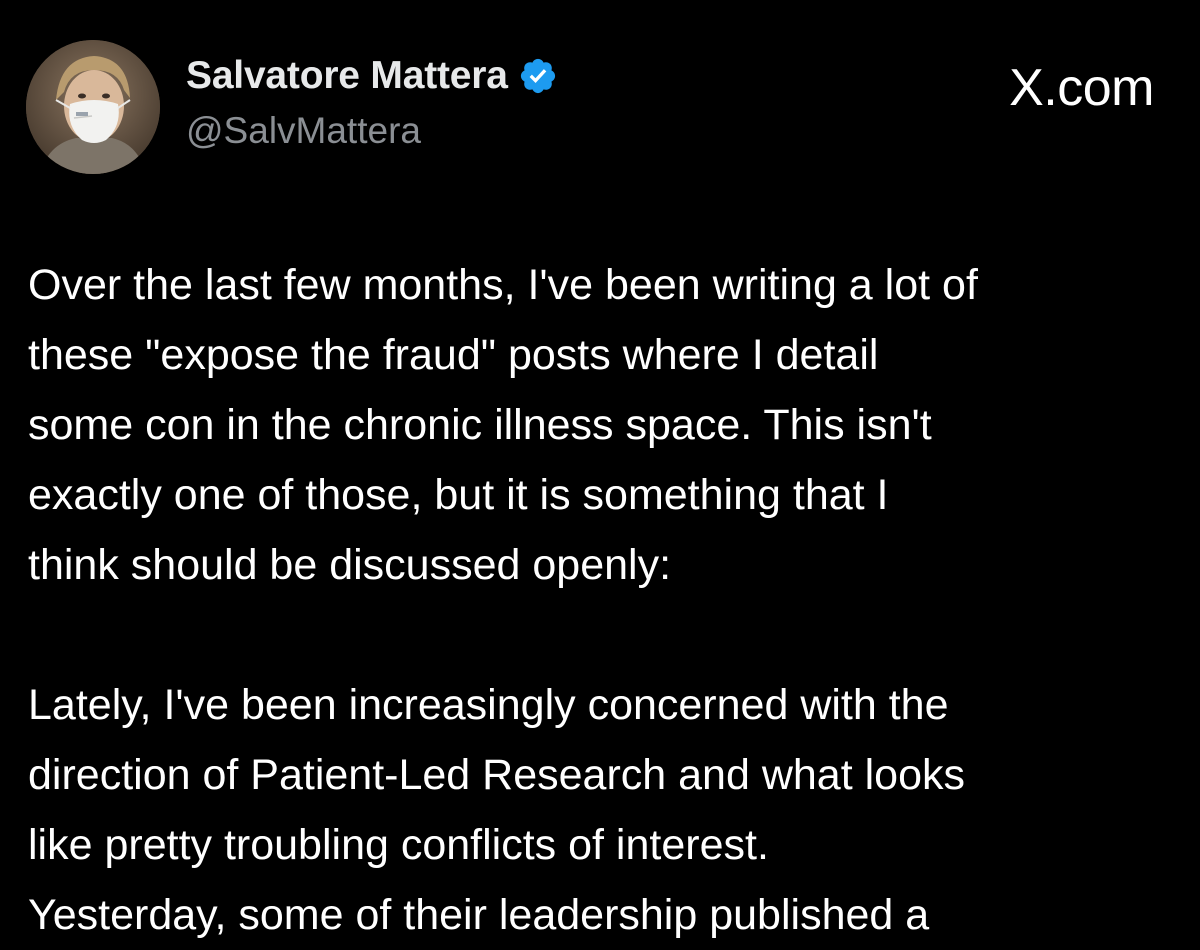 The height and width of the screenshot is (950, 1200). What do you see at coordinates (350, 565) in the screenshot?
I see `post-text-line: think should be discussed openly:` at bounding box center [350, 565].